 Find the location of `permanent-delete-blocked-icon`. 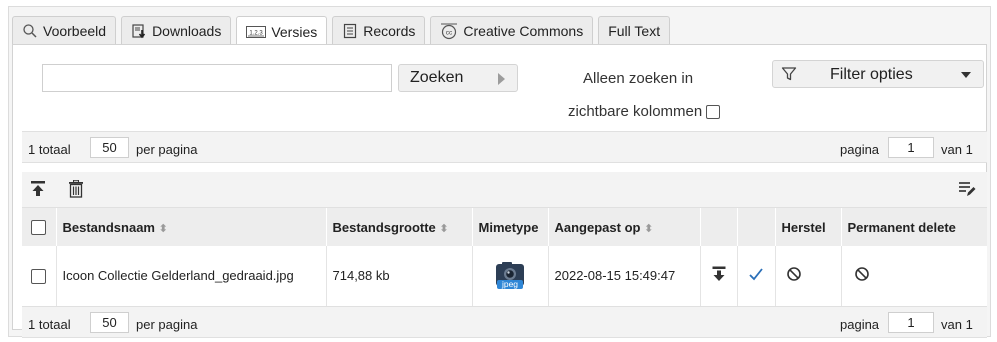

permanent-delete-blocked-icon is located at coordinates (862, 276).